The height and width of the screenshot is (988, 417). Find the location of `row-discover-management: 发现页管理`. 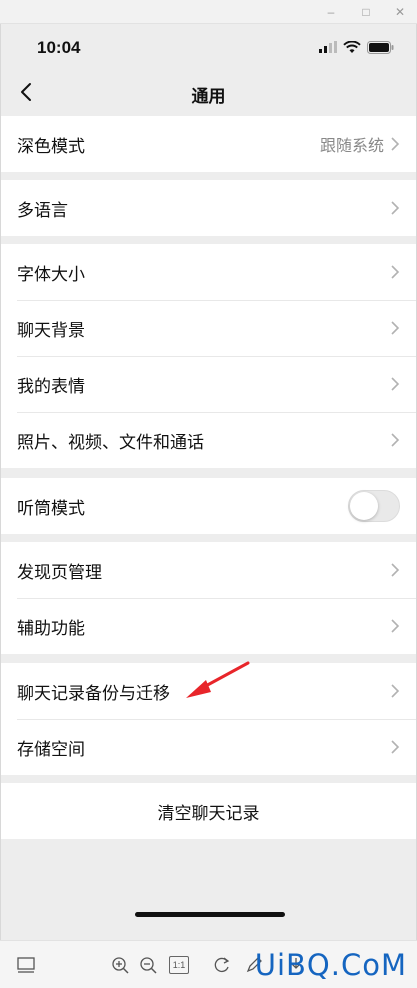

row-discover-management: 发现页管理 is located at coordinates (208, 570).